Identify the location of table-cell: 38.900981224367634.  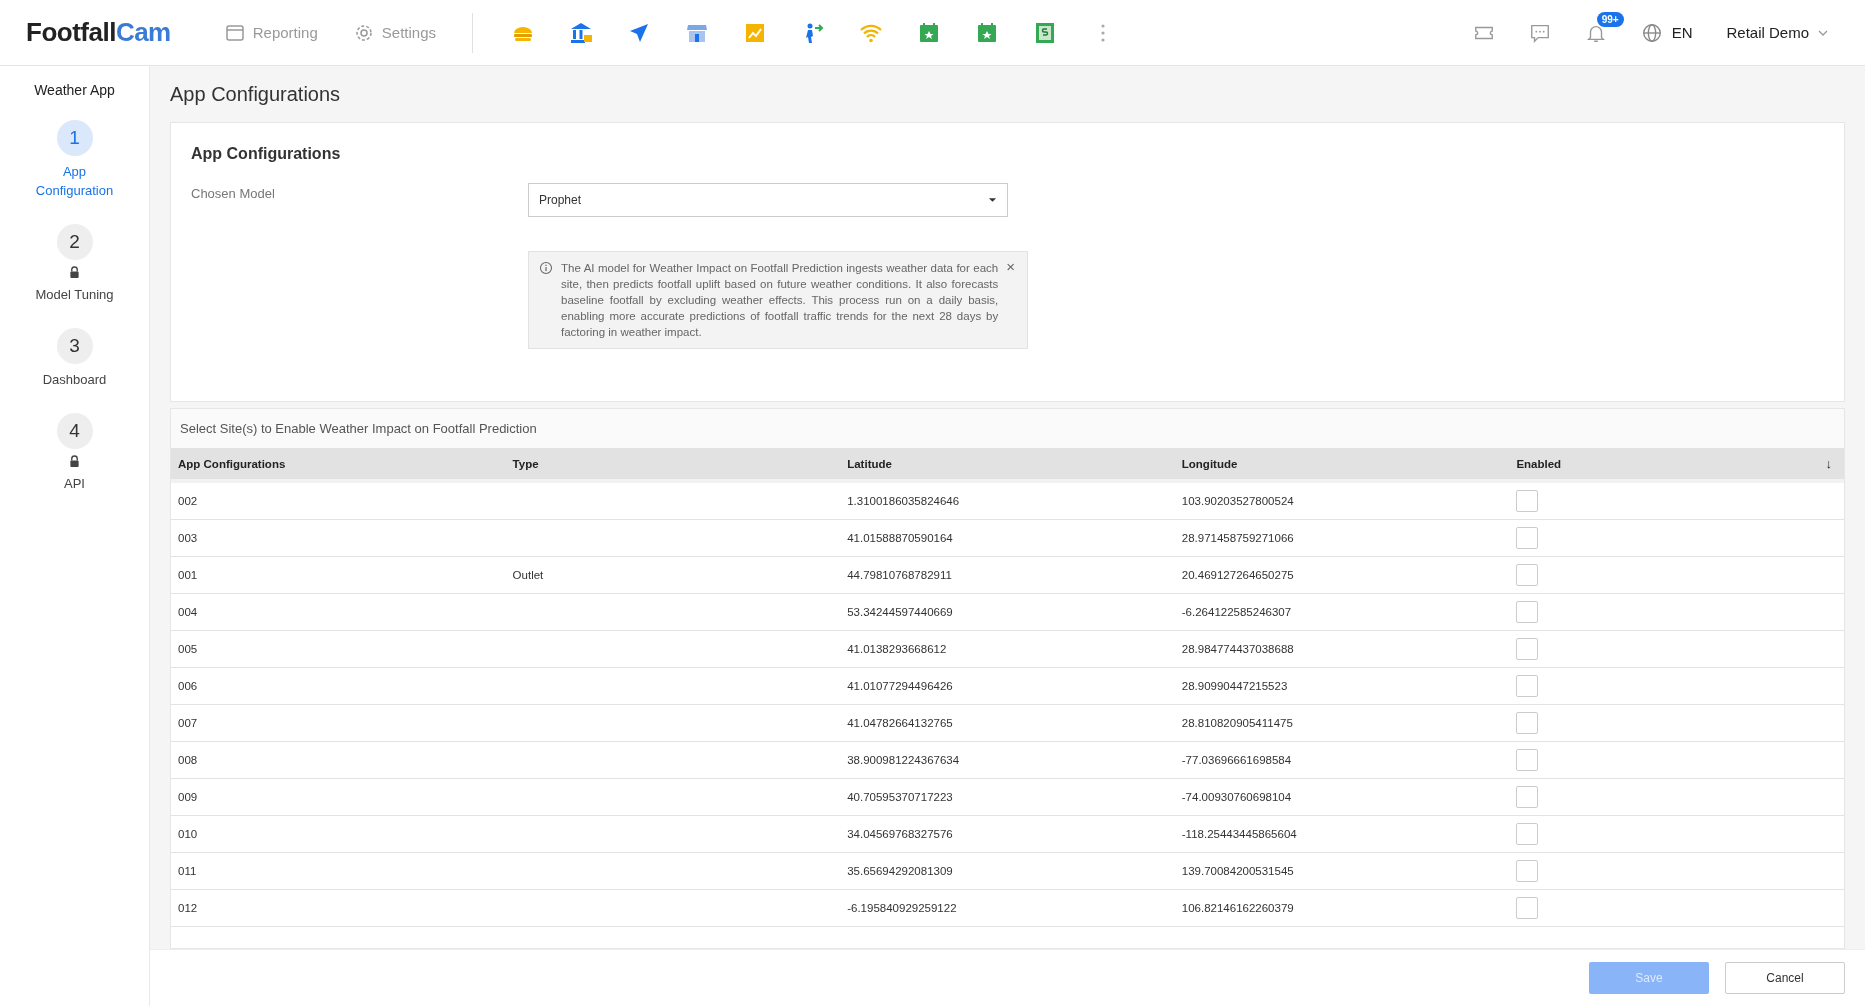
(903, 760).